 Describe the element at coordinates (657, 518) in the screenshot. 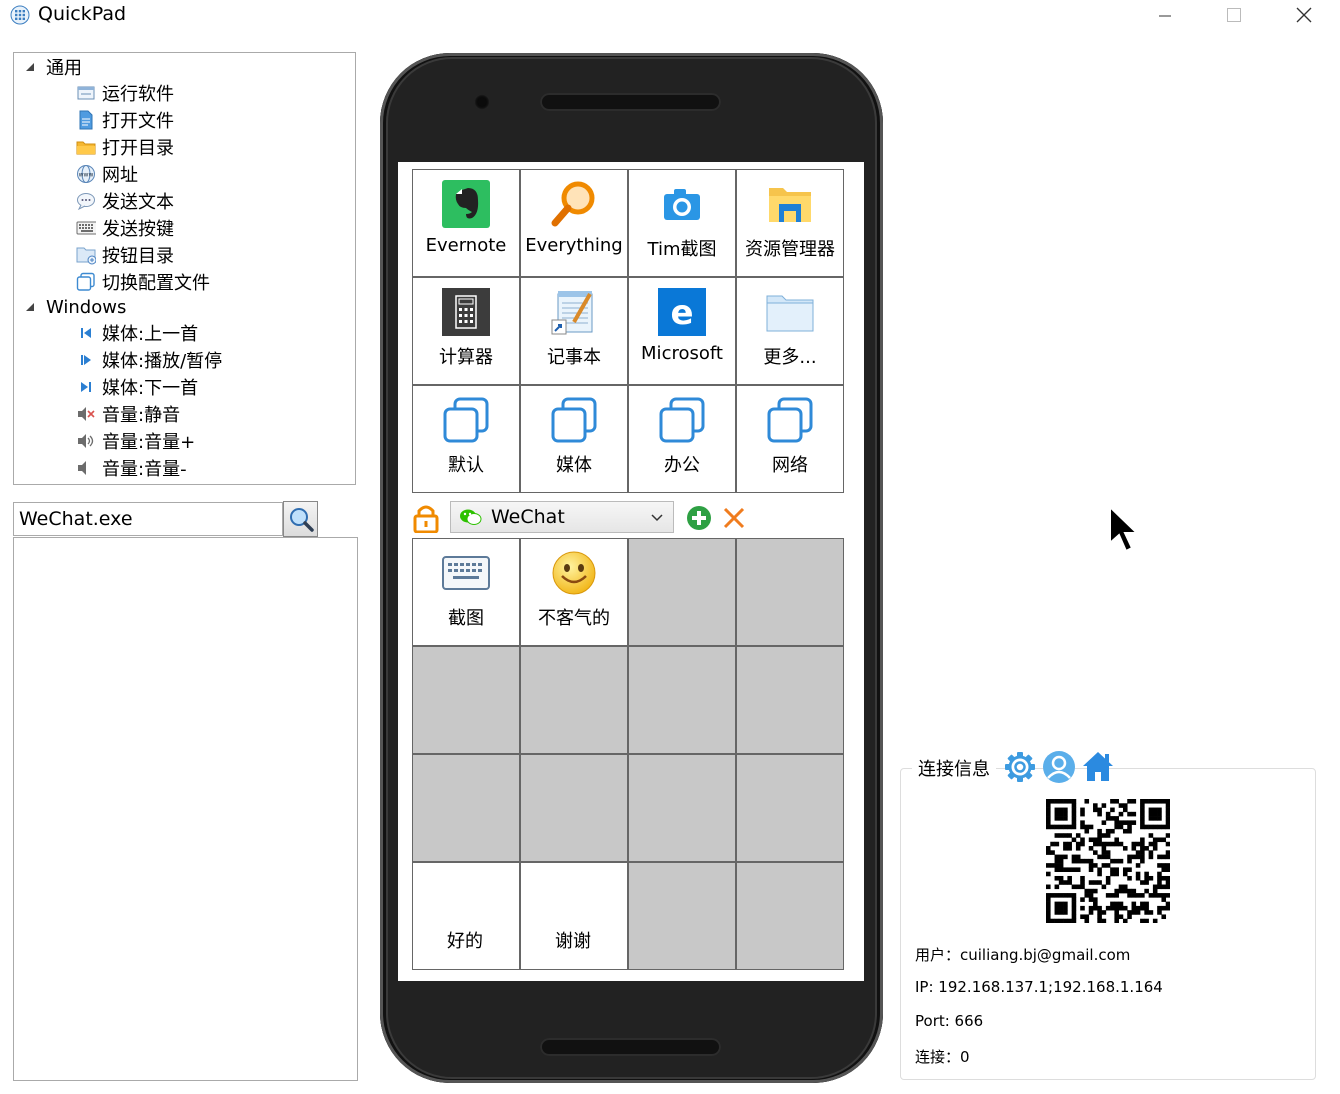

I see `chevron-down-icon` at that location.